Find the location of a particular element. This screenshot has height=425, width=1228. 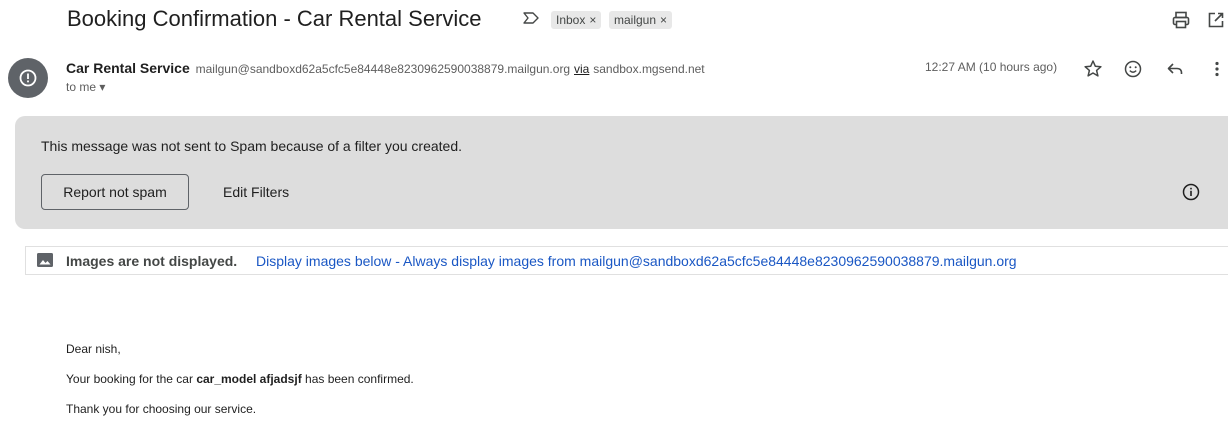

sender-name: Car Rental Service is located at coordinates (128, 68).